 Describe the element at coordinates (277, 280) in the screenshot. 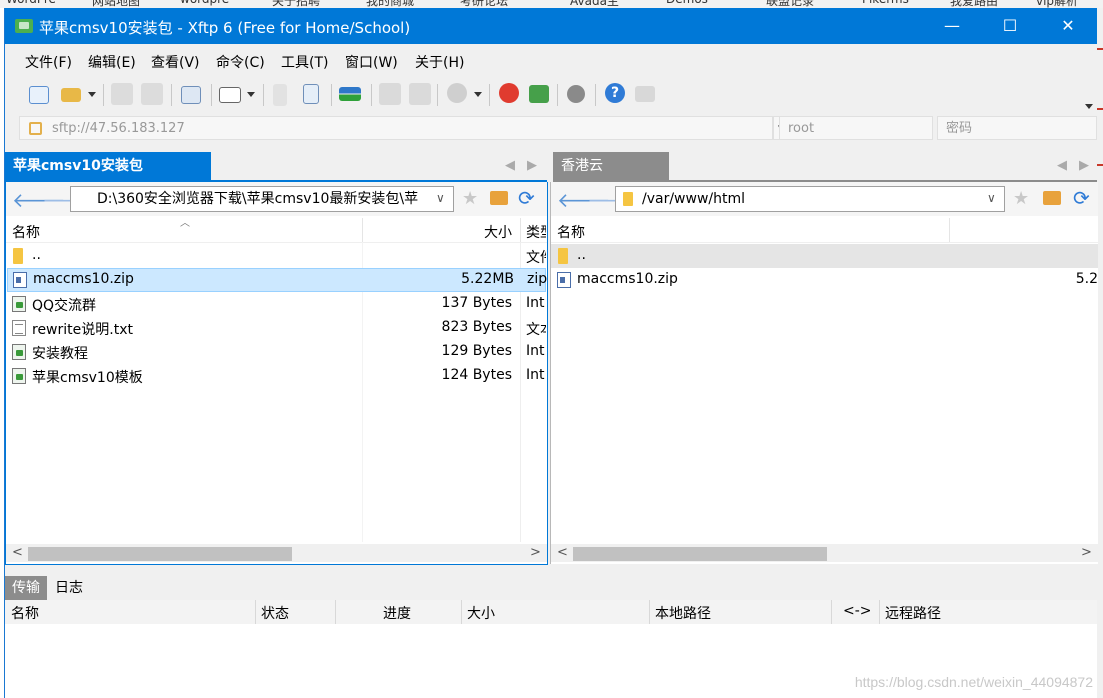

I see `list-item-selected: maccms10.zip 5.22MB zip` at that location.